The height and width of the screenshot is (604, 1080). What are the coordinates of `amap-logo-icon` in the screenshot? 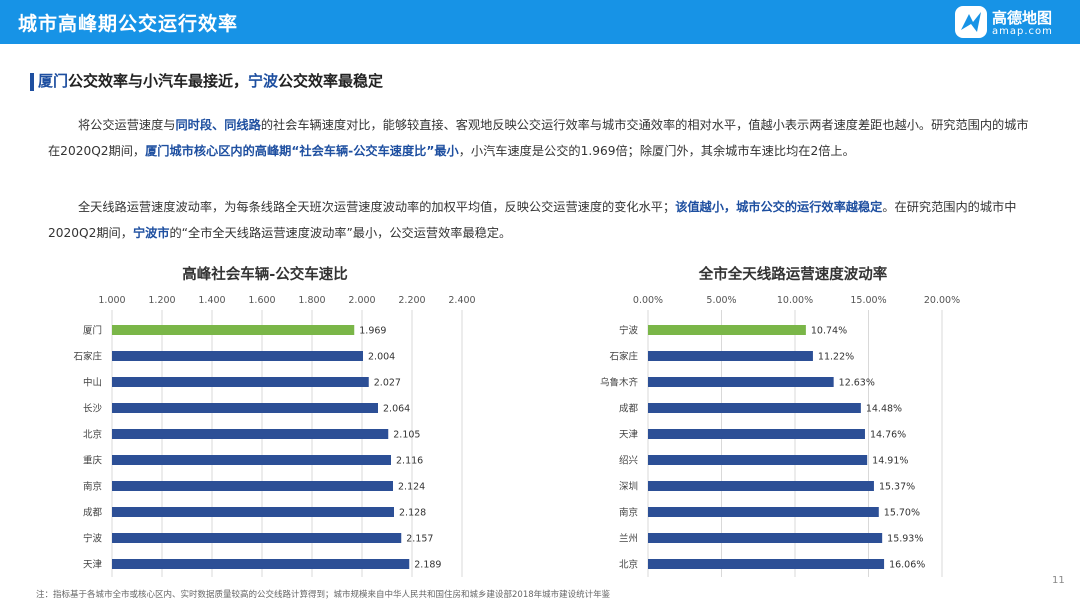 It's located at (971, 22).